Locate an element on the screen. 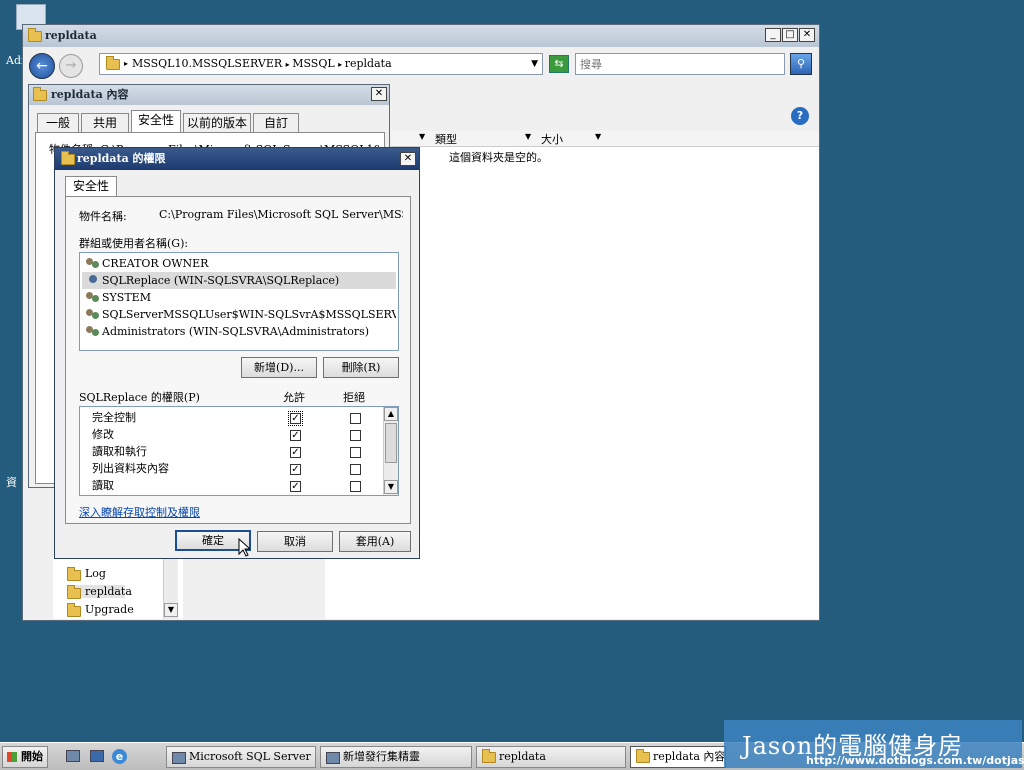  remove-button: 刪除(R) is located at coordinates (361, 367).